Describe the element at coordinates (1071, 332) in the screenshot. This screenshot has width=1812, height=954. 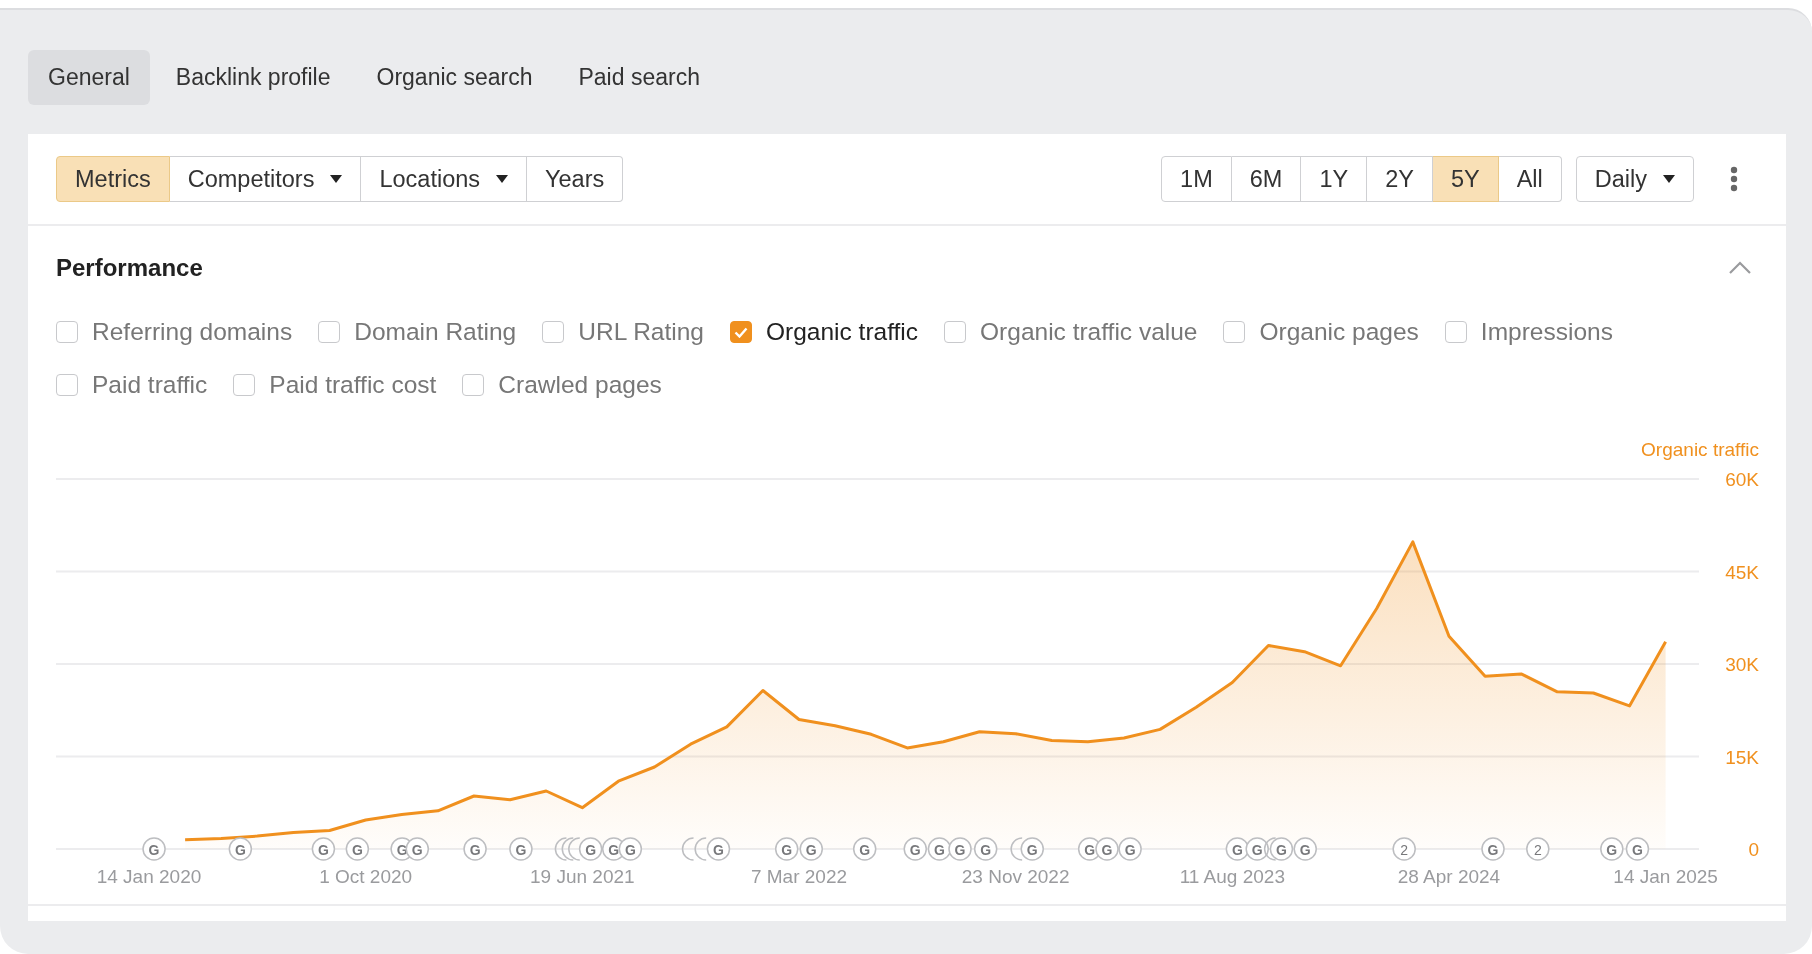
I see `metric-checkbox: Organic traffic value` at that location.